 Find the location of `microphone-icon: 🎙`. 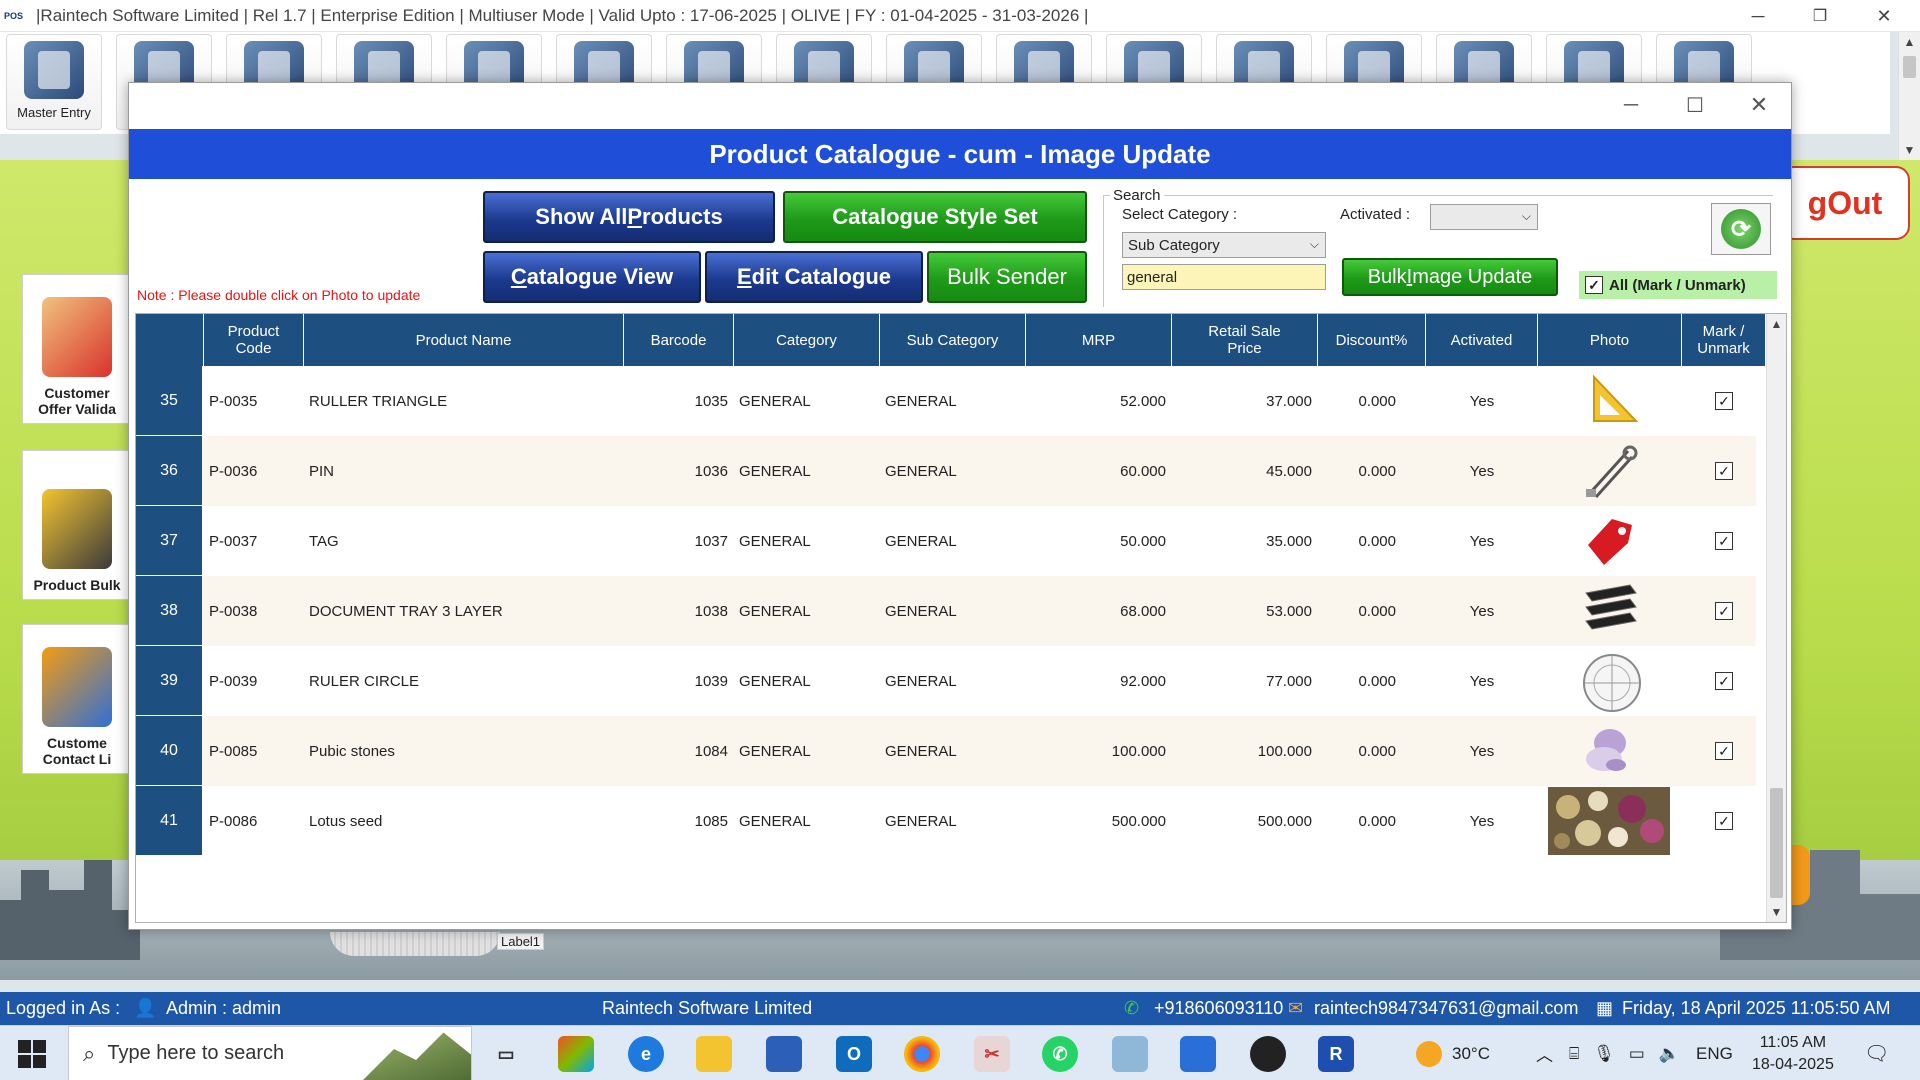

microphone-icon: 🎙 is located at coordinates (1604, 1054).